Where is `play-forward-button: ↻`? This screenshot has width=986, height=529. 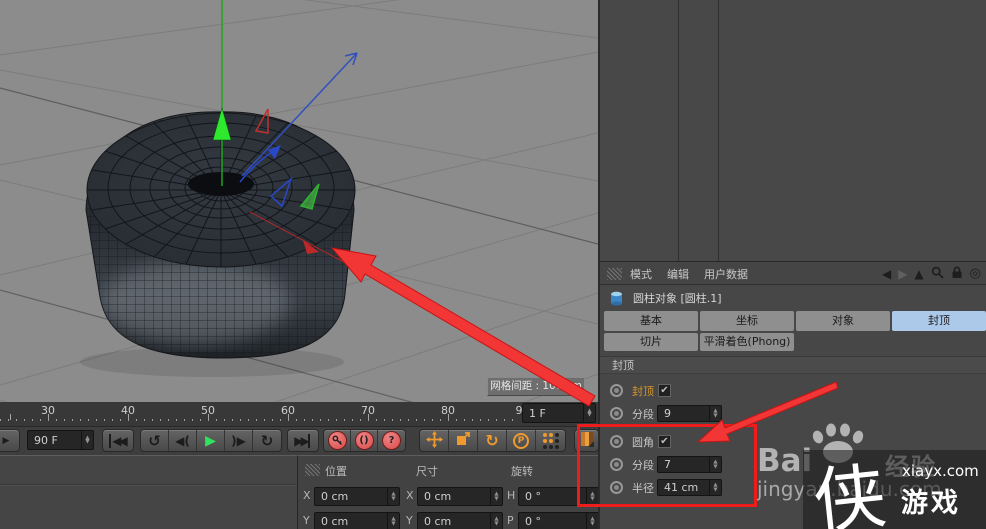 play-forward-button: ↻ is located at coordinates (267, 440).